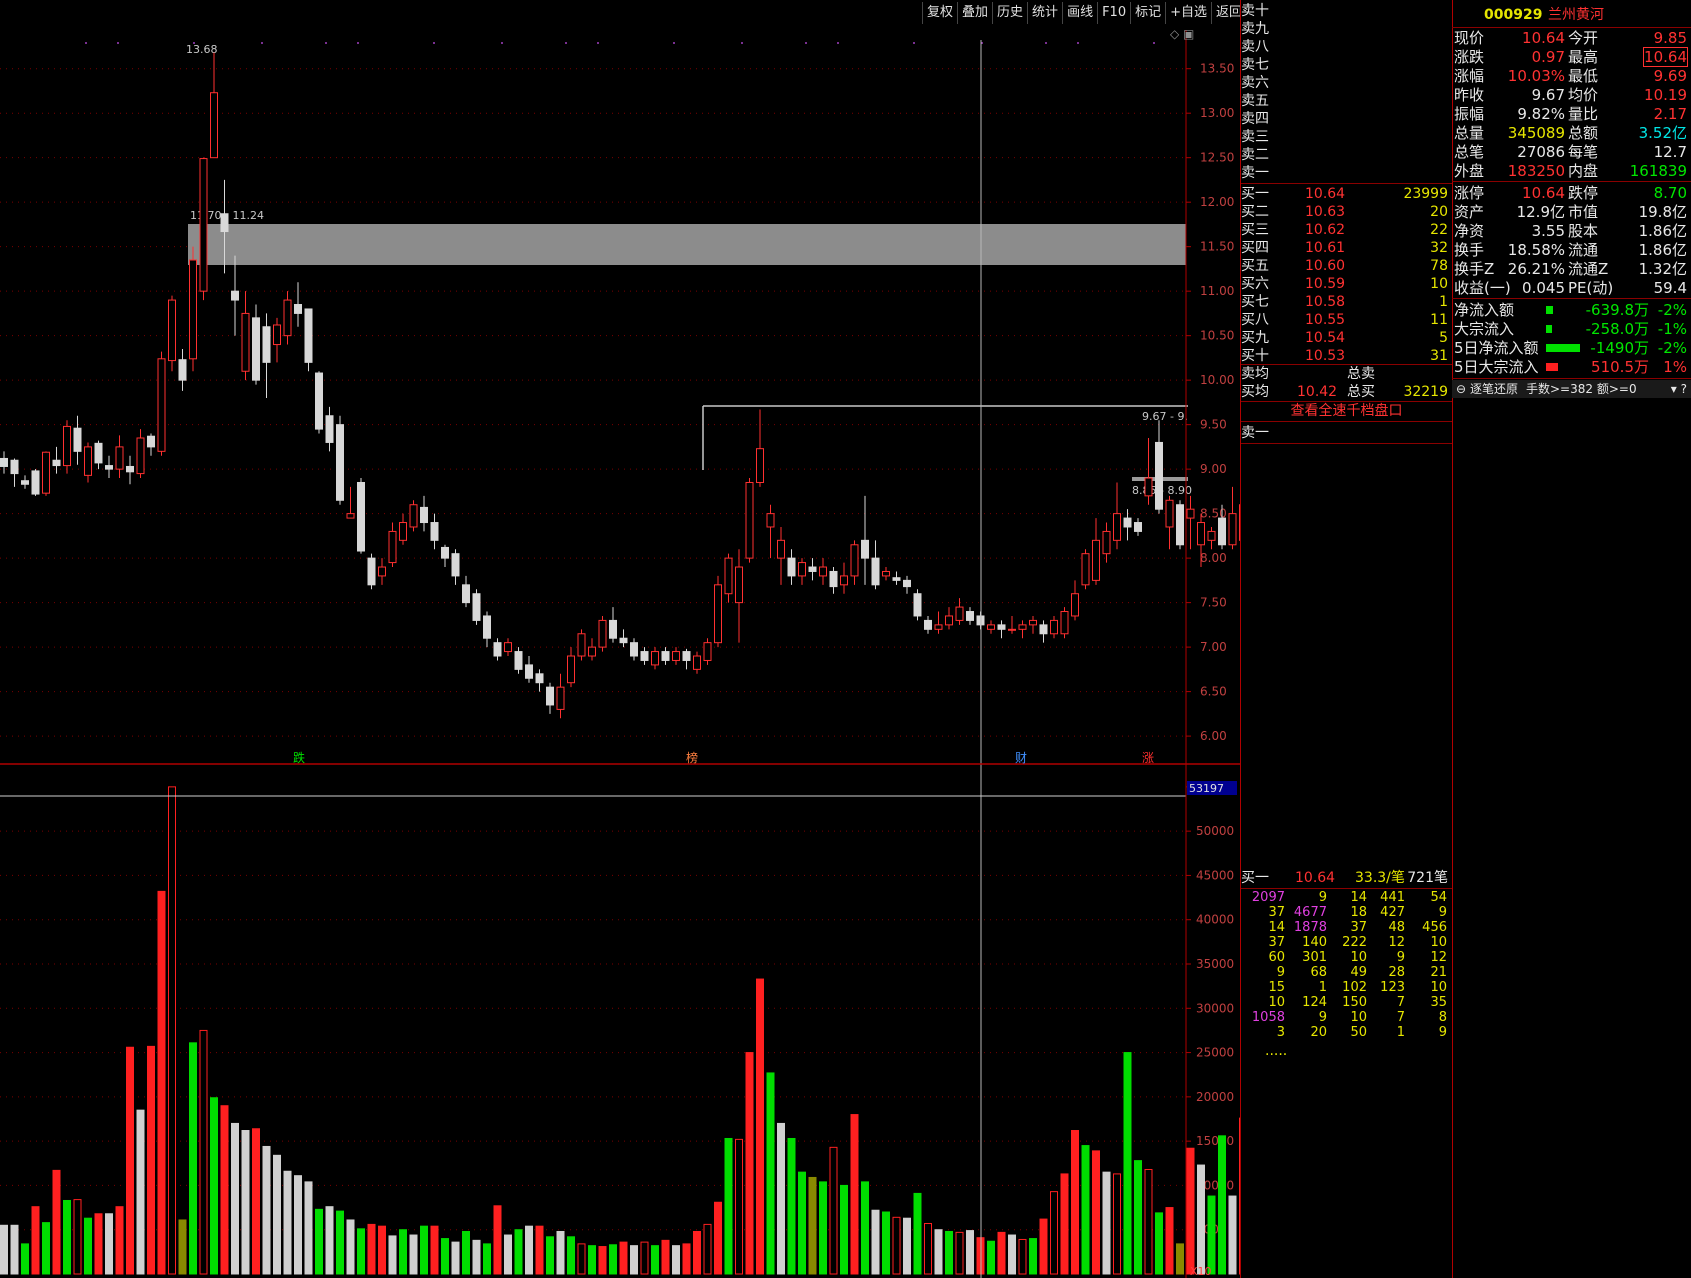 The image size is (1691, 1278). Describe the element at coordinates (1346, 284) in the screenshot. I see `buy-level-row: 买六 10.59 10` at that location.